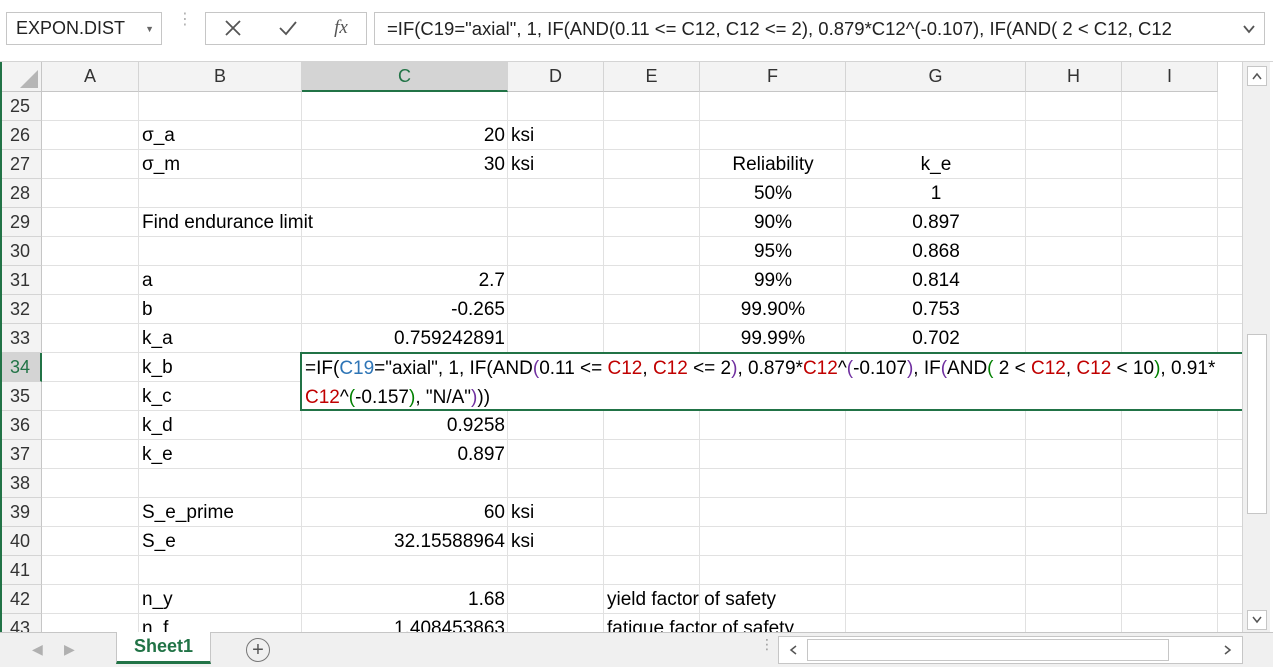  I want to click on cell-b33: k_a, so click(220, 338).